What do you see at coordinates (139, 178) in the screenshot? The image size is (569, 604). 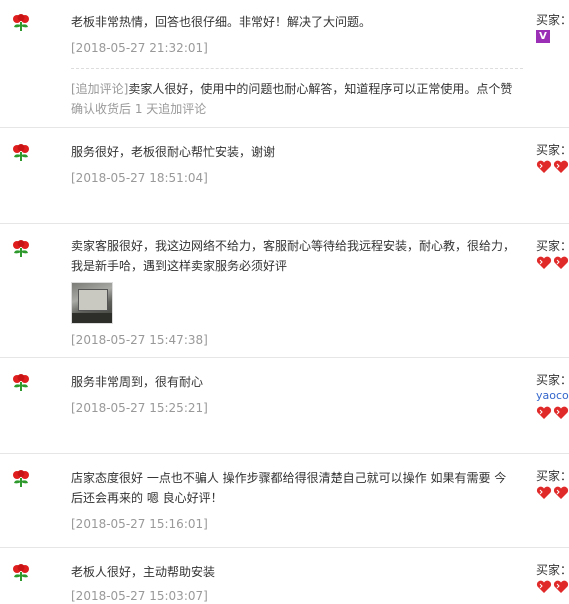 I see `review-date: [2018-05-27 18:51:04]` at bounding box center [139, 178].